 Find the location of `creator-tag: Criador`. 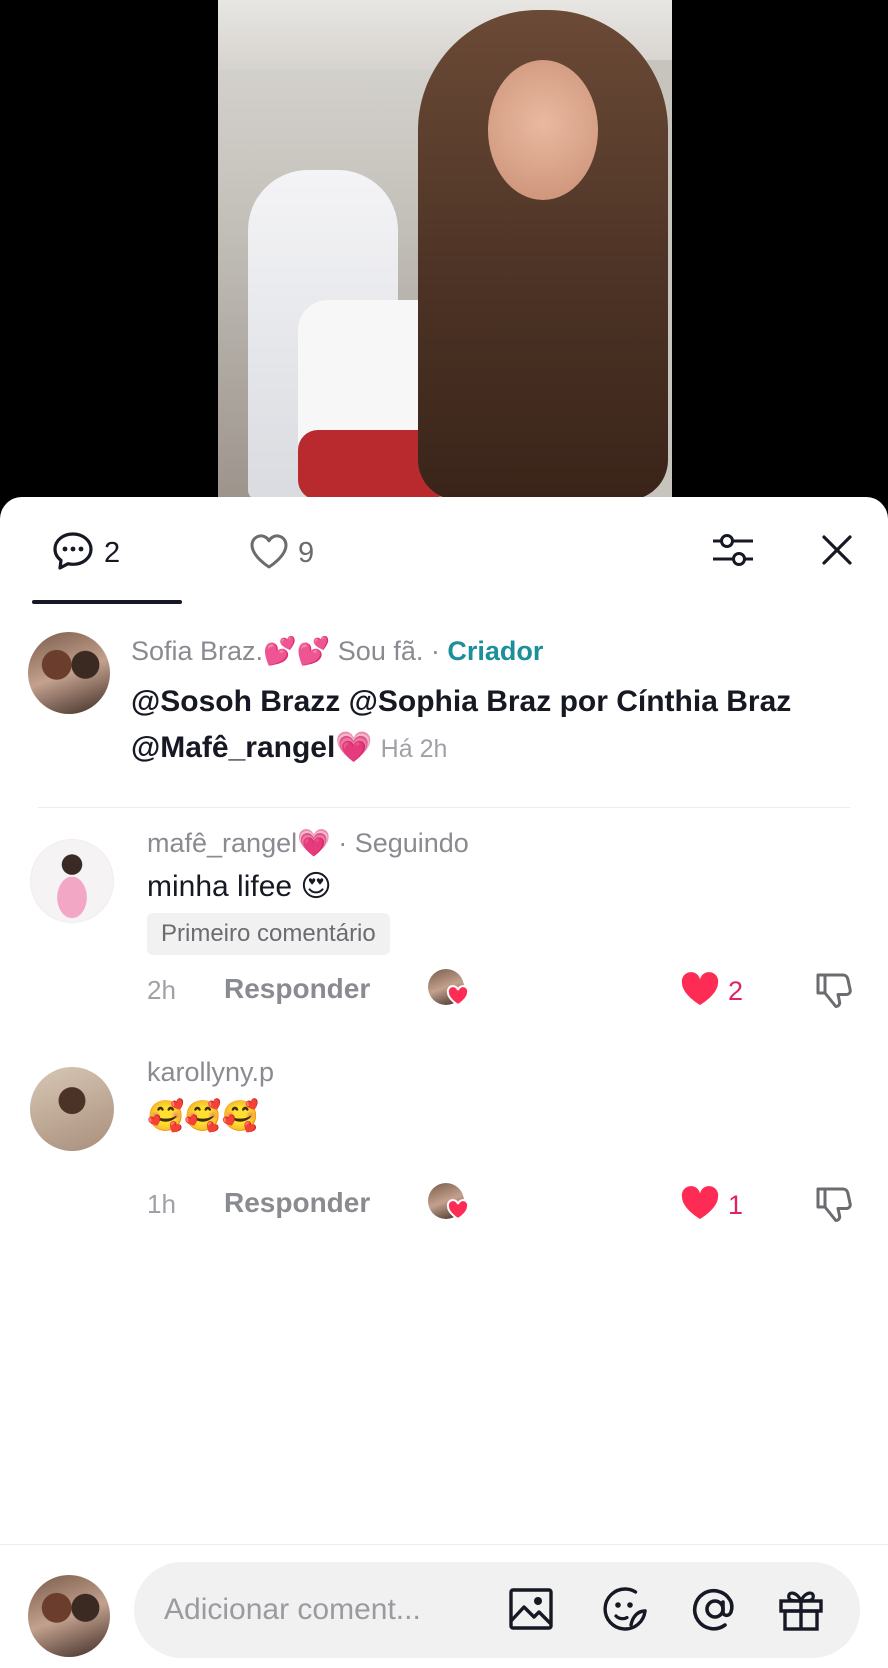

creator-tag: Criador is located at coordinates (495, 651).